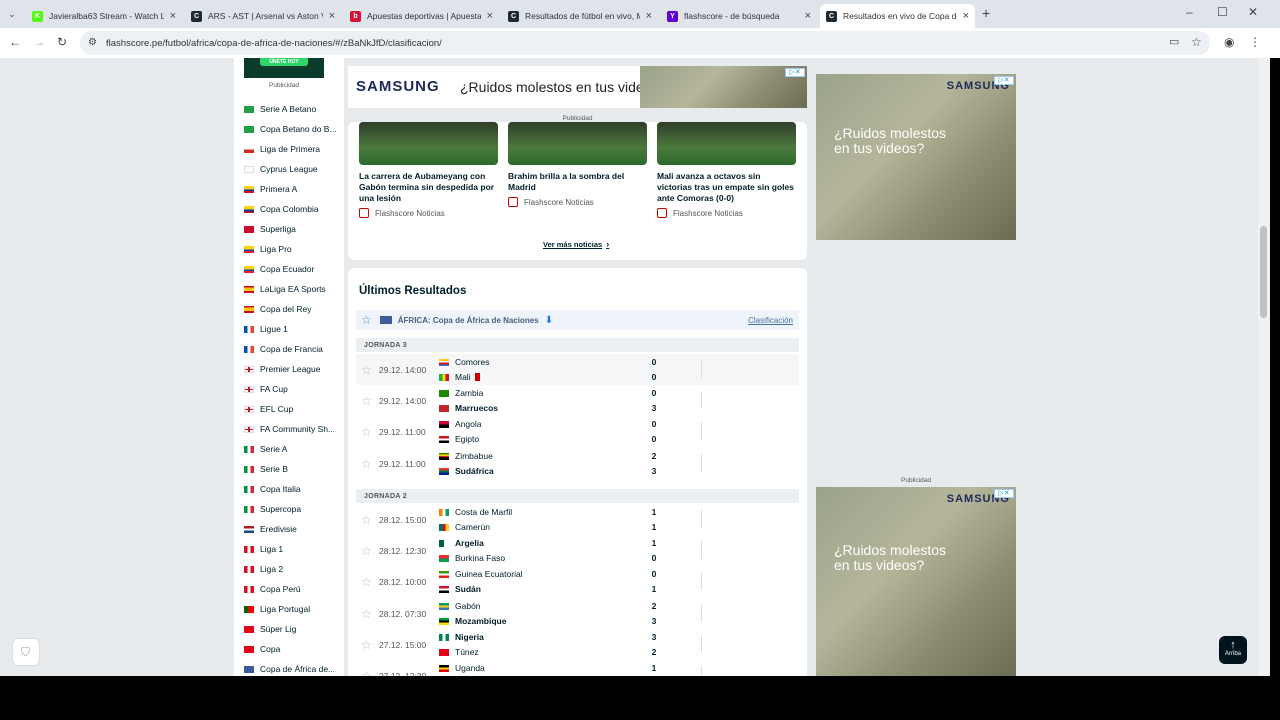 This screenshot has width=1280, height=720. I want to click on minimize-icon: –, so click(1189, 12).